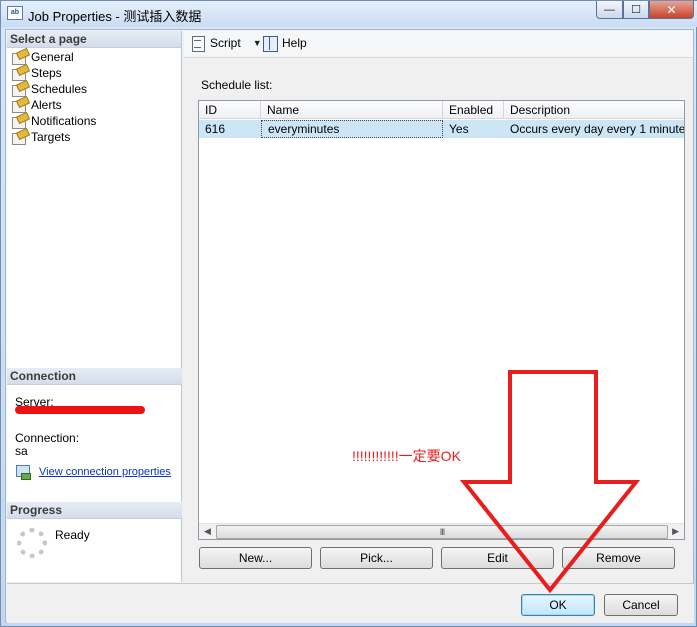 The height and width of the screenshot is (627, 697). I want to click on maximize-button: ☐, so click(636, 10).